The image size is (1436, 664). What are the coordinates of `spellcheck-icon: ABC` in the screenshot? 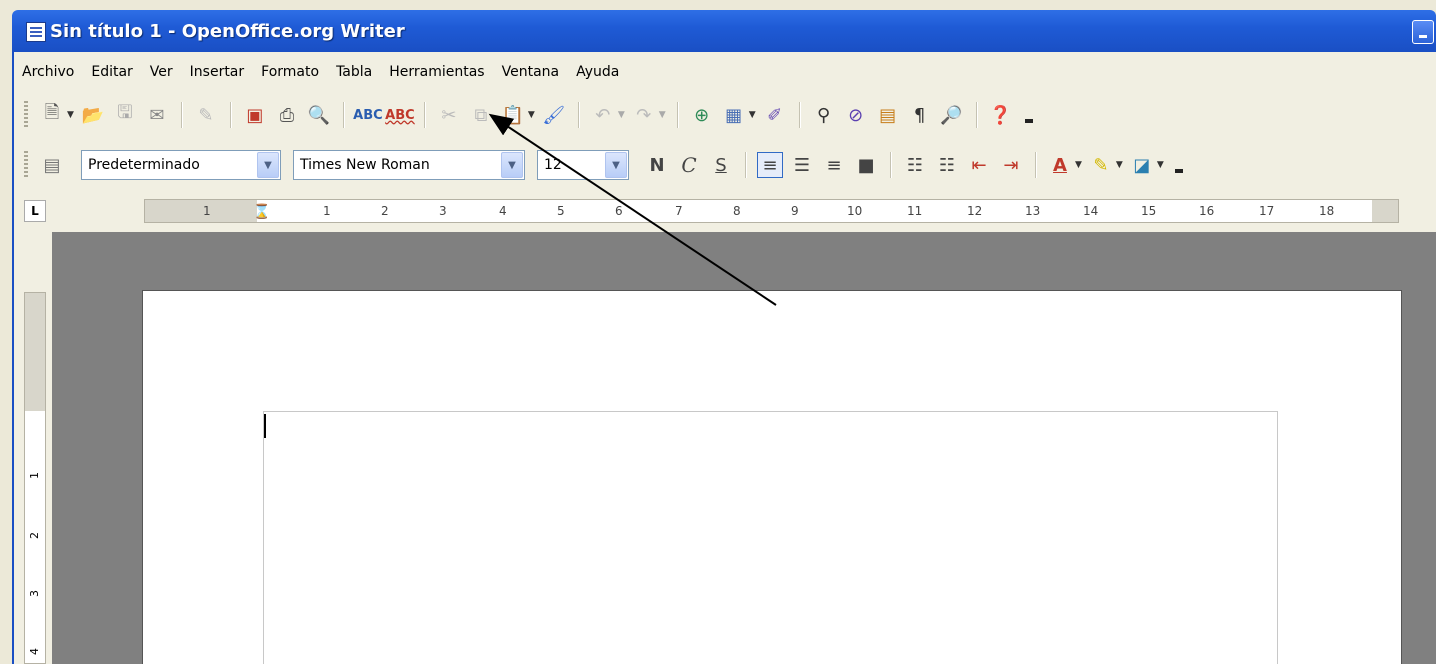 It's located at (368, 115).